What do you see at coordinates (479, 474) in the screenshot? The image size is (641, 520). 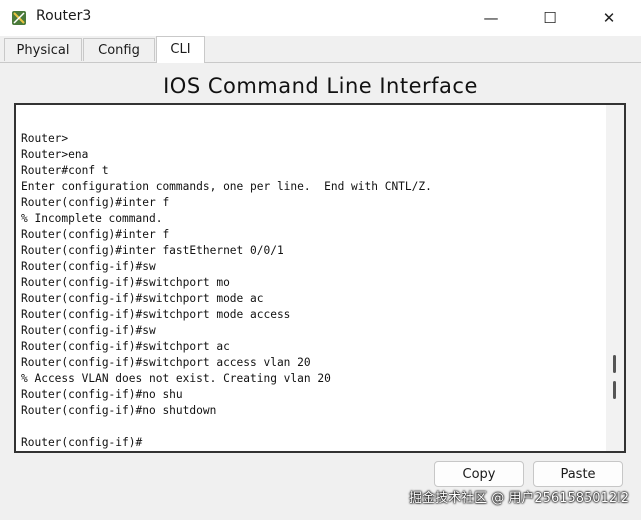 I see `copy-button: Copy` at bounding box center [479, 474].